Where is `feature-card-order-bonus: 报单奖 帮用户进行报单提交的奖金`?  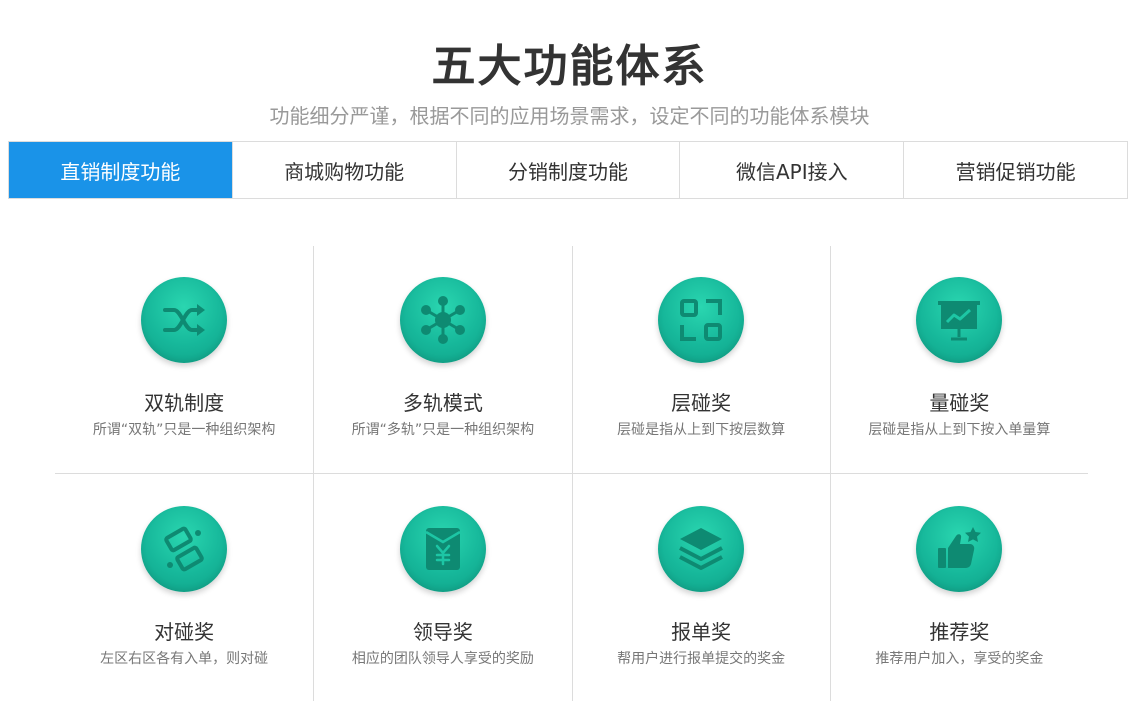 feature-card-order-bonus: 报单奖 帮用户进行报单提交的奖金 is located at coordinates (700, 587).